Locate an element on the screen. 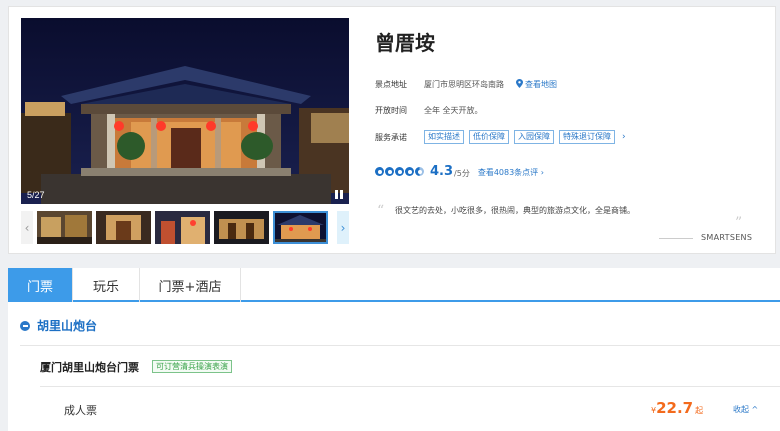  rating-max: /5分 is located at coordinates (462, 173).